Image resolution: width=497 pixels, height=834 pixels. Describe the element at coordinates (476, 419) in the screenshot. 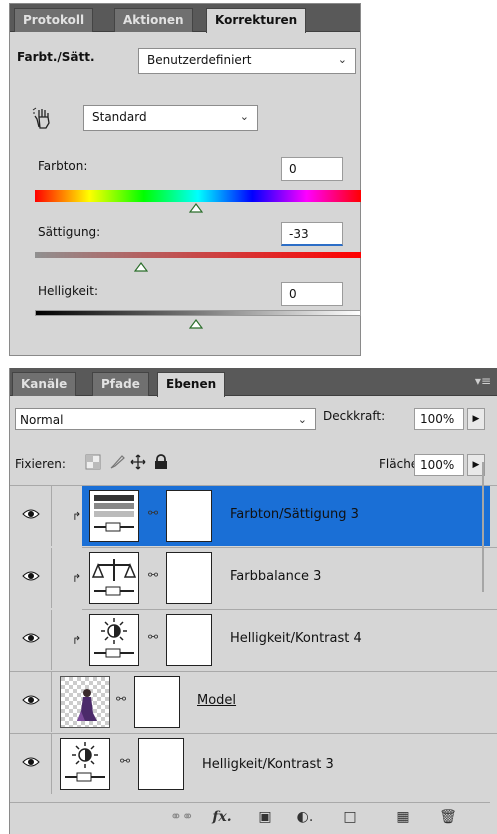

I see `opacity-arrow-button: ▶` at that location.